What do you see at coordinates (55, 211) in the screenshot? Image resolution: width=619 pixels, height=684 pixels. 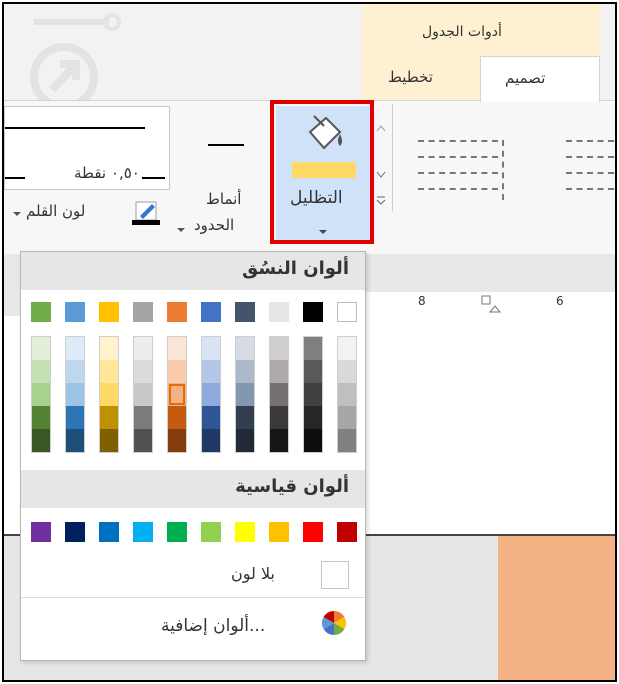 I see `pen-color-label: لون القلم` at bounding box center [55, 211].